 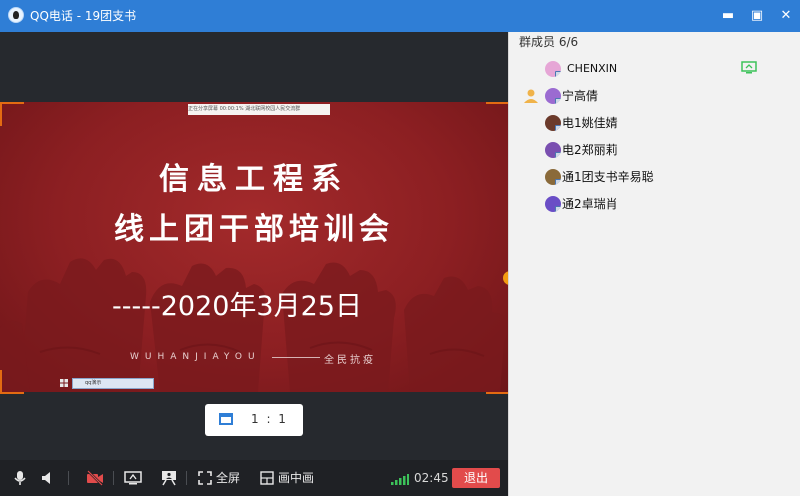 I want to click on member-name: CHENXIN, so click(x=592, y=68).